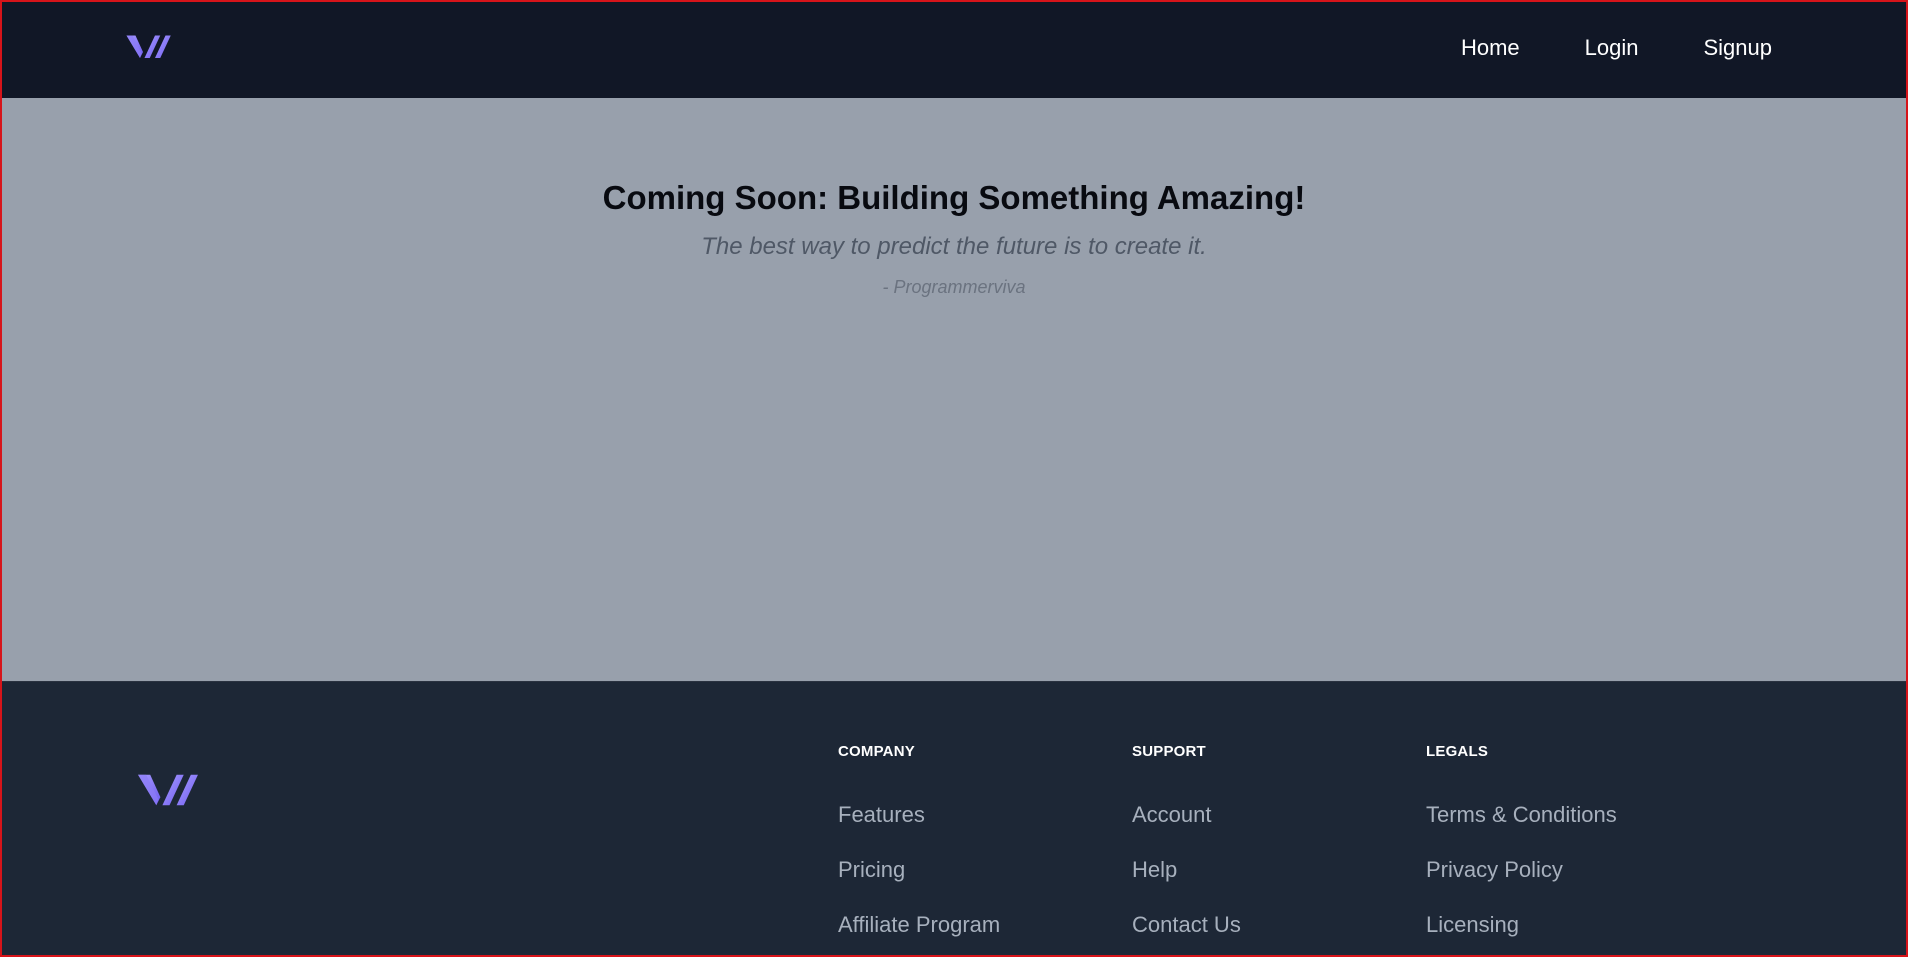 The image size is (1908, 957). Describe the element at coordinates (1521, 815) in the screenshot. I see `footer-link-terms-conditions: Terms & Conditions` at that location.